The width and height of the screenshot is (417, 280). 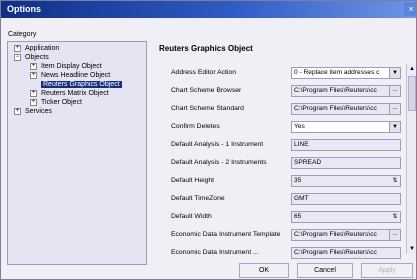 What do you see at coordinates (206, 48) in the screenshot?
I see `panel-title: Reuters Graphics Object` at bounding box center [206, 48].